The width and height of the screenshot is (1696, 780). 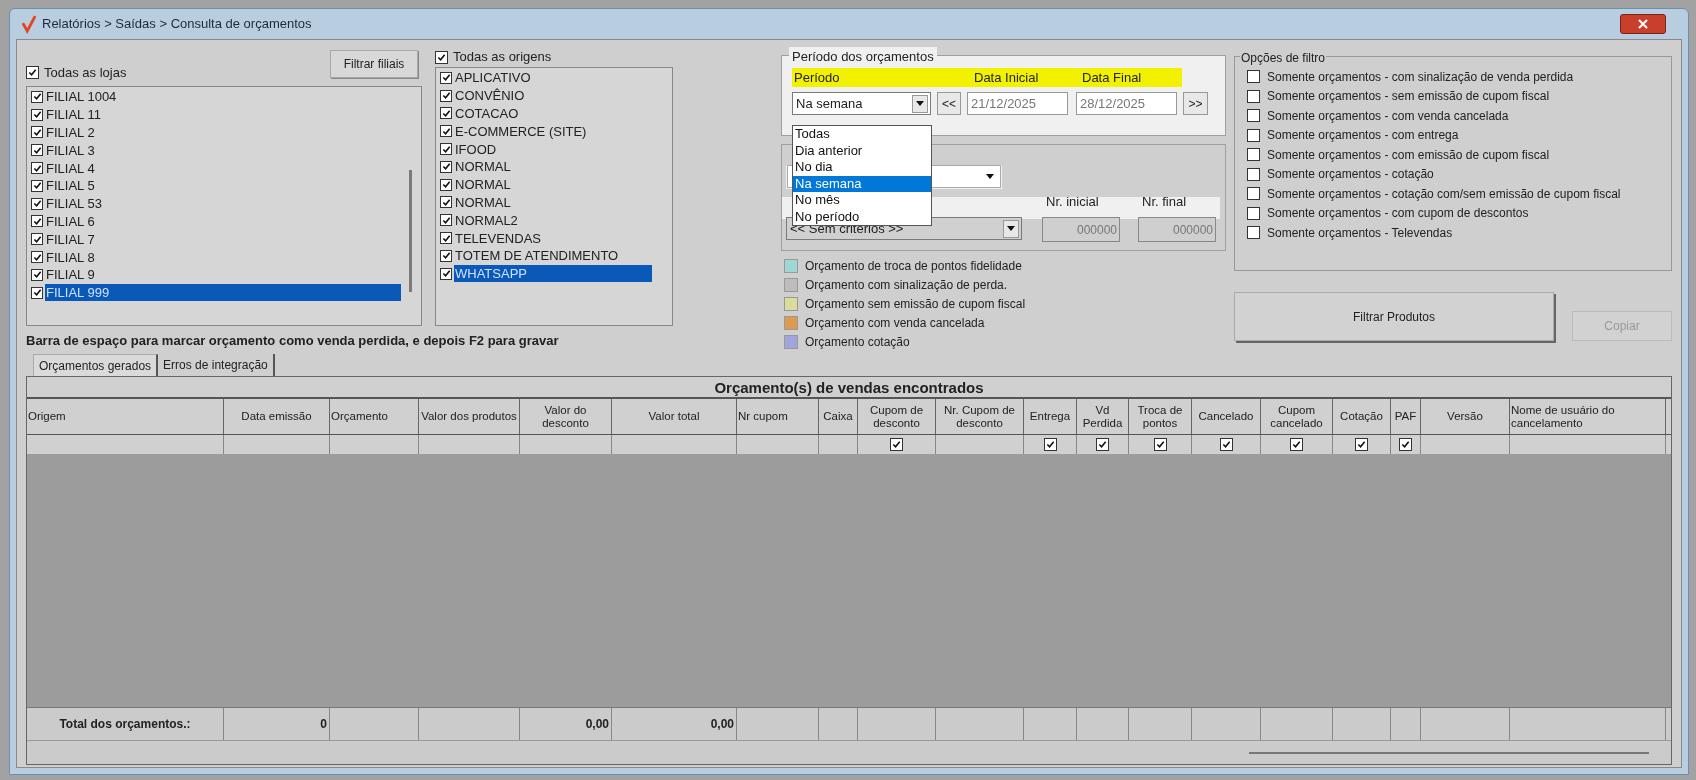 What do you see at coordinates (223, 132) in the screenshot?
I see `list-item: FILIAL 2` at bounding box center [223, 132].